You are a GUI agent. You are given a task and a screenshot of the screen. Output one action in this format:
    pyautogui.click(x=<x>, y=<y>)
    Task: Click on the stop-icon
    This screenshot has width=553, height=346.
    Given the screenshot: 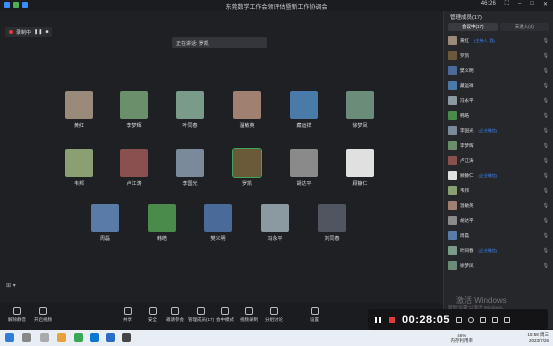 What is the action you would take?
    pyautogui.click(x=392, y=320)
    